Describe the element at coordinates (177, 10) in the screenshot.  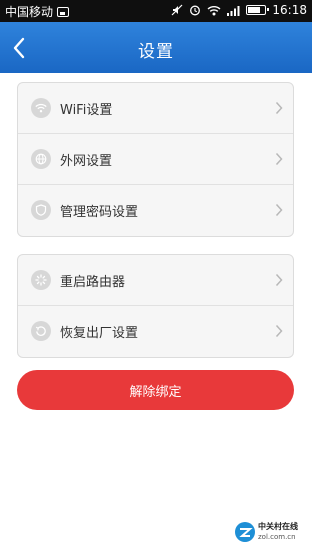
I see `mute-icon` at that location.